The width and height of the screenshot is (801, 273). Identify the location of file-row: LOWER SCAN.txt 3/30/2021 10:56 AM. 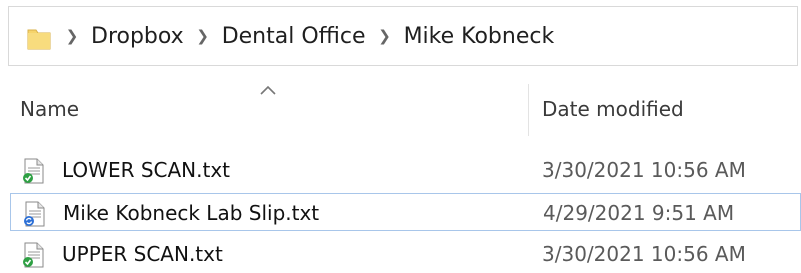
(405, 170).